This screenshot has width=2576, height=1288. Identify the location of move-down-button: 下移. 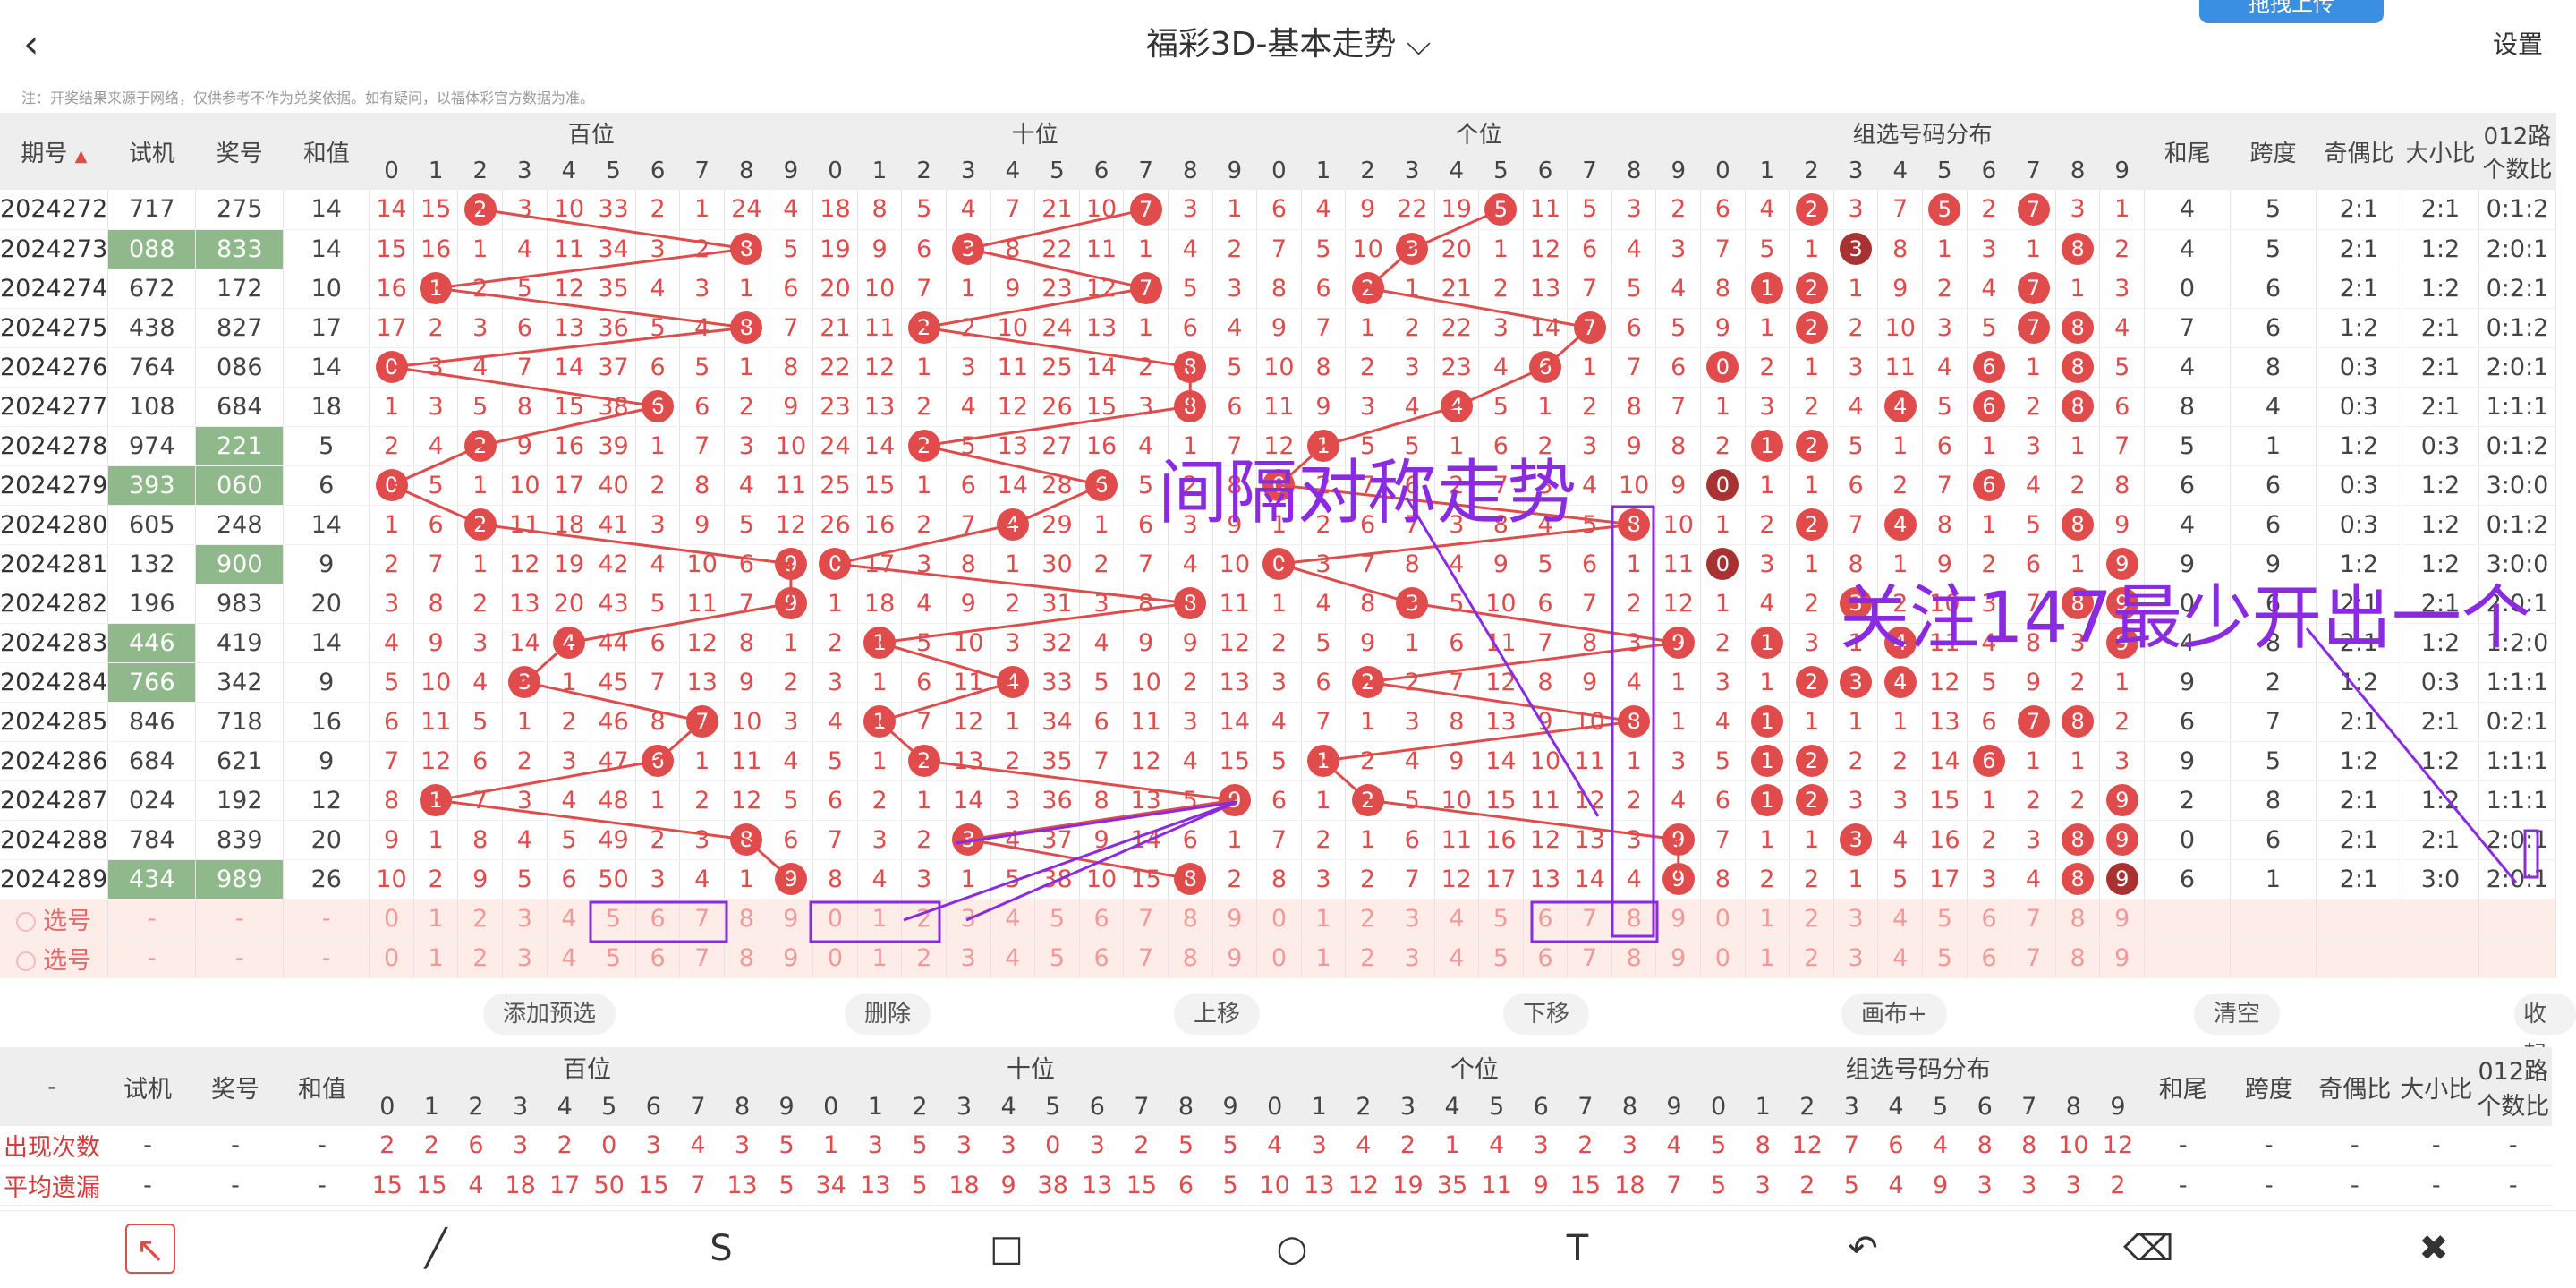
(1546, 1014).